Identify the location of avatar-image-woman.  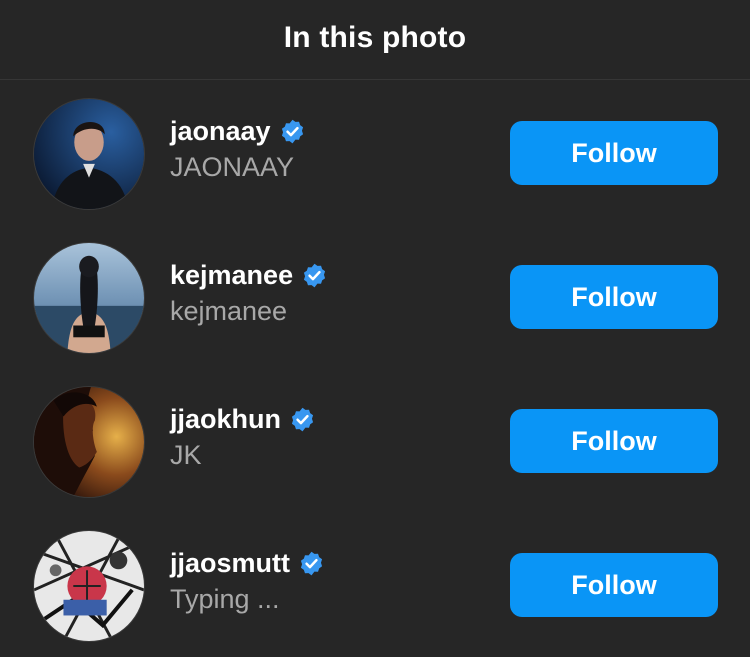
(89, 298).